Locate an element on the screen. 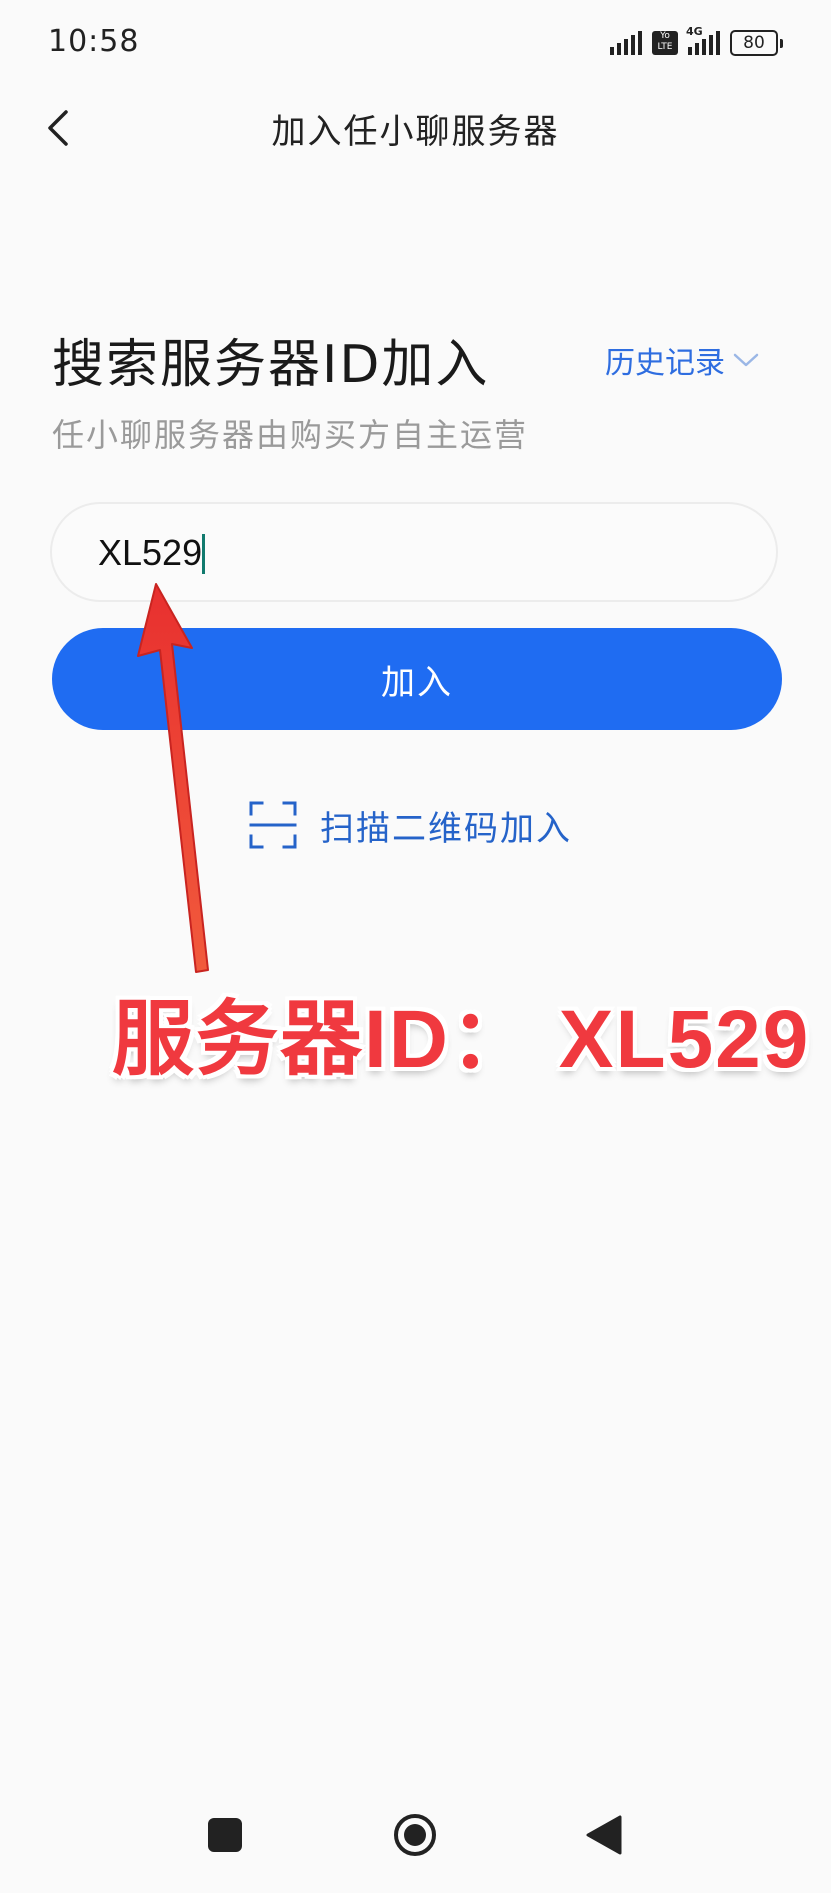 The image size is (831, 1893). system-nav-bar is located at coordinates (415, 1840).